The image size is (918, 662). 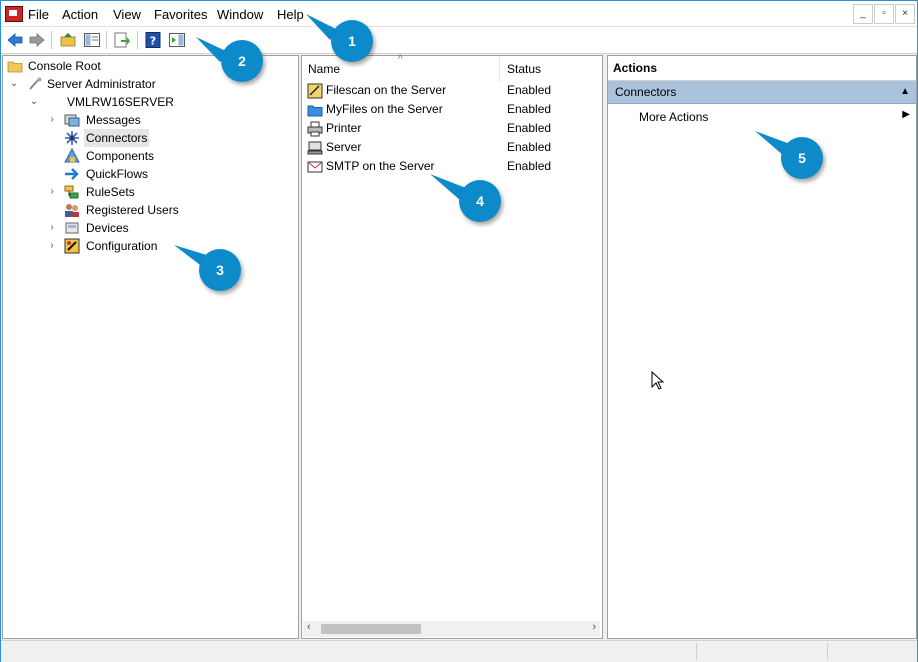 I want to click on actions-title-label: Actions, so click(x=635, y=68).